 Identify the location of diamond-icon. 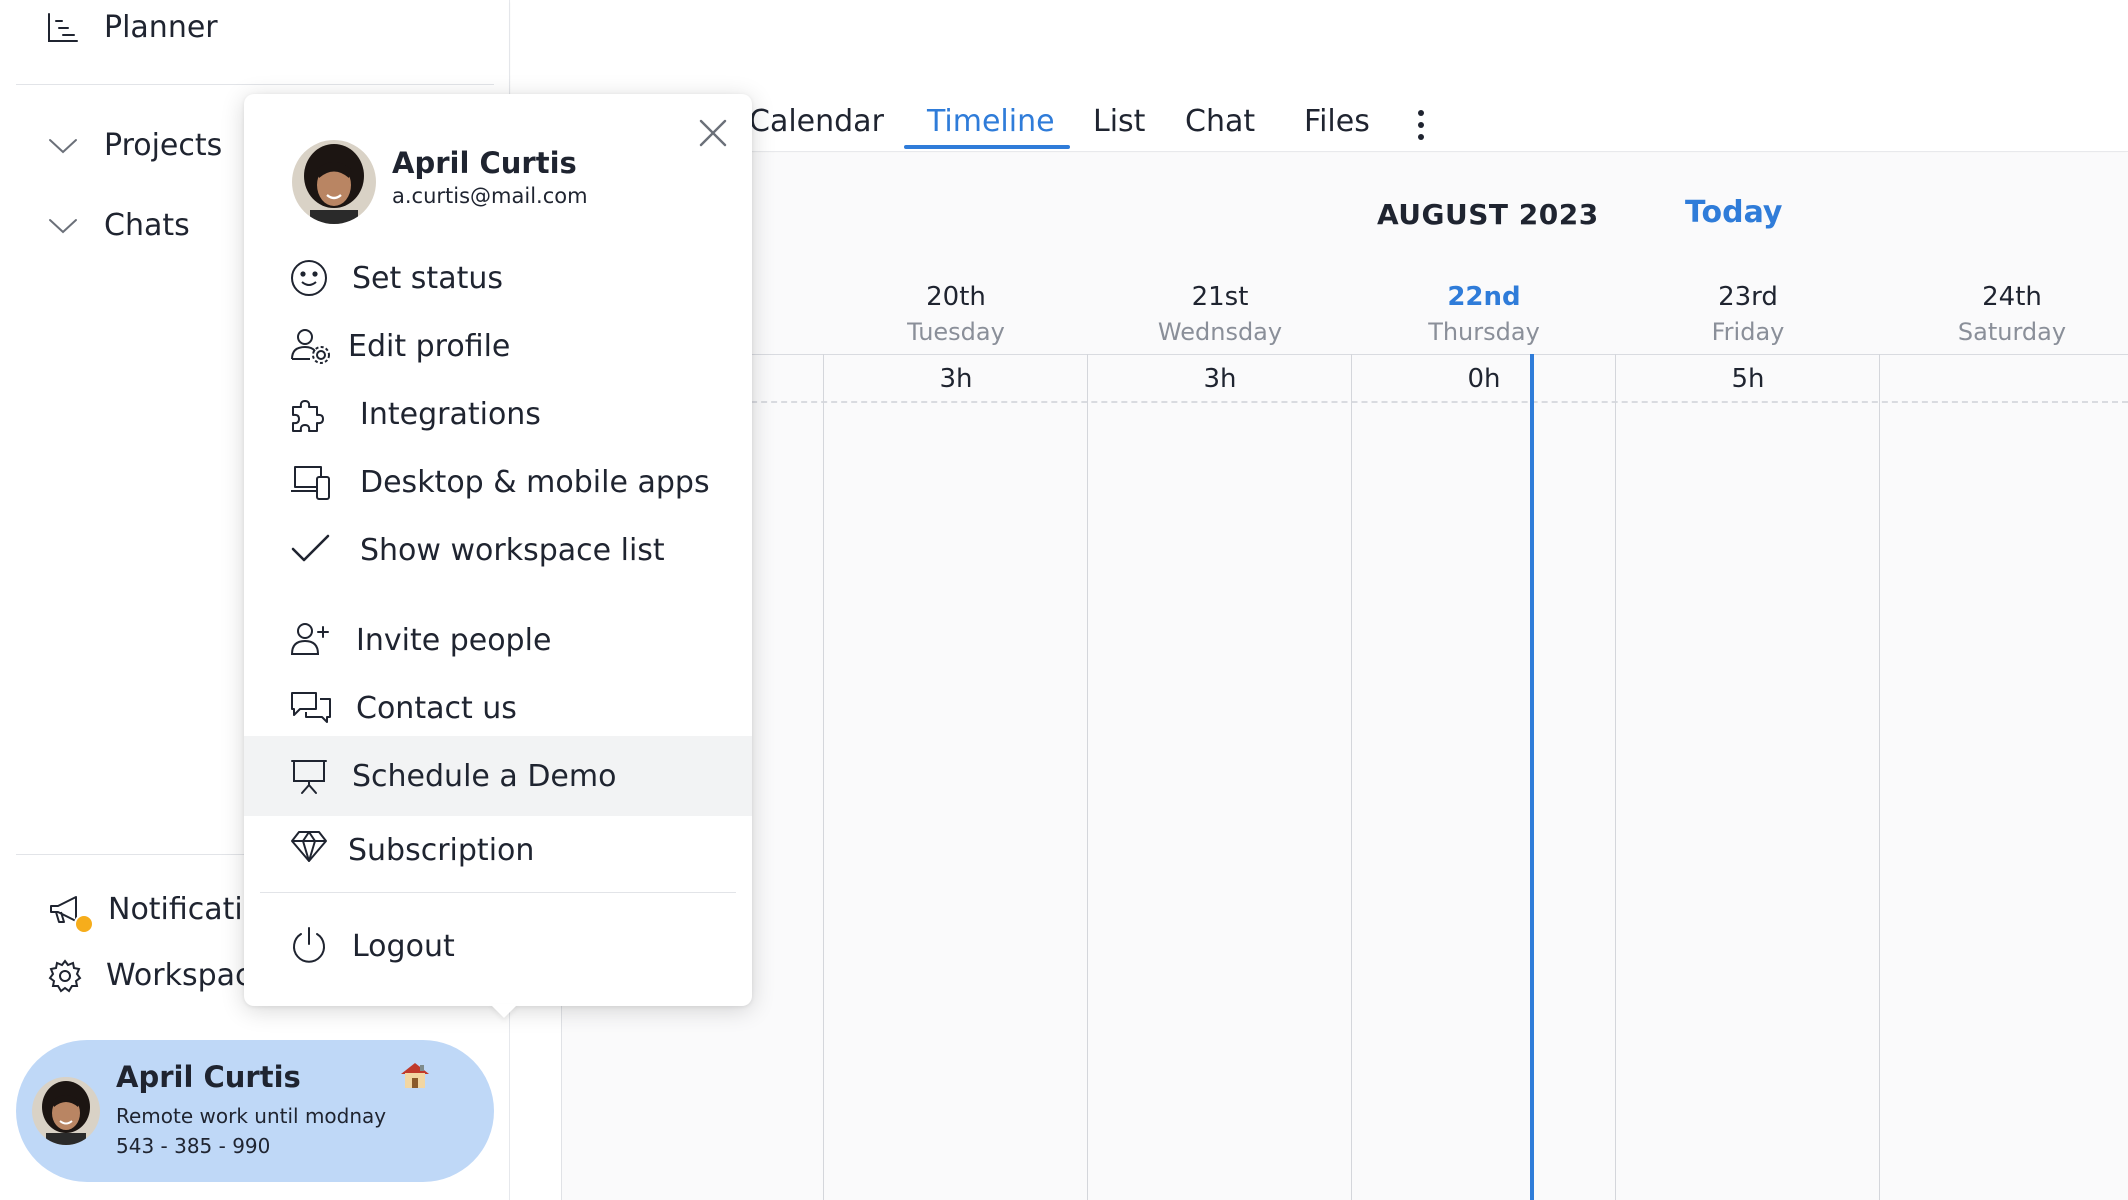
(309, 846).